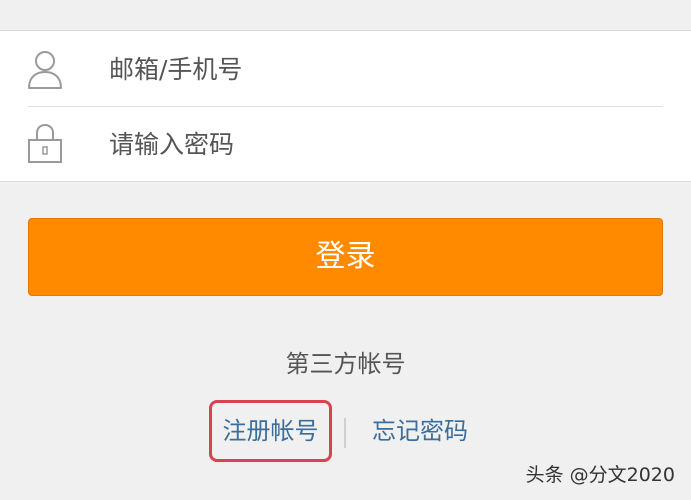 The height and width of the screenshot is (500, 691). I want to click on username-input, so click(379, 69).